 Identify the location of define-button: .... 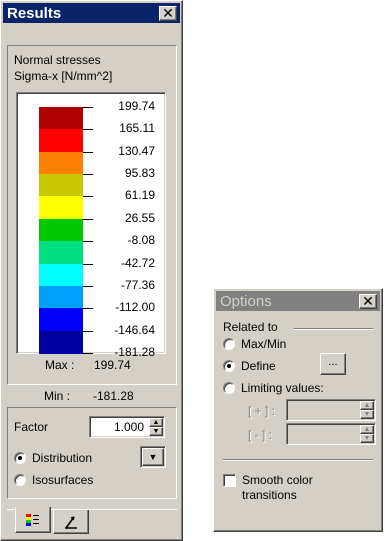
(333, 364).